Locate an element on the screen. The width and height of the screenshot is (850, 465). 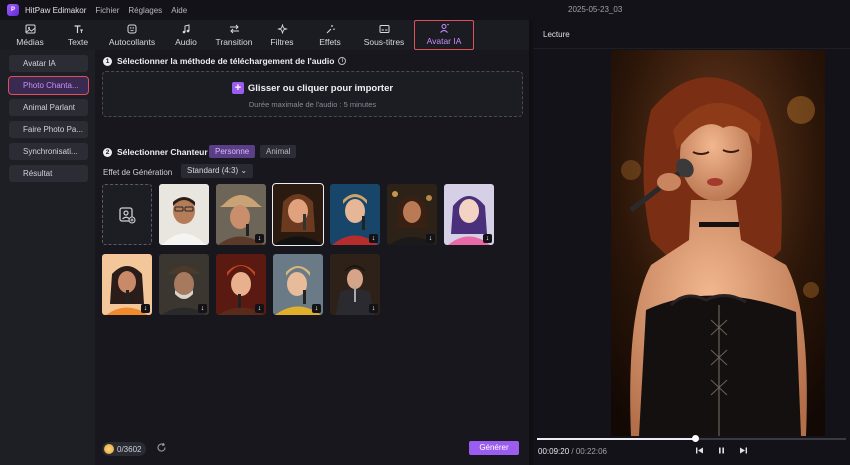
text-icon is located at coordinates (78, 29).